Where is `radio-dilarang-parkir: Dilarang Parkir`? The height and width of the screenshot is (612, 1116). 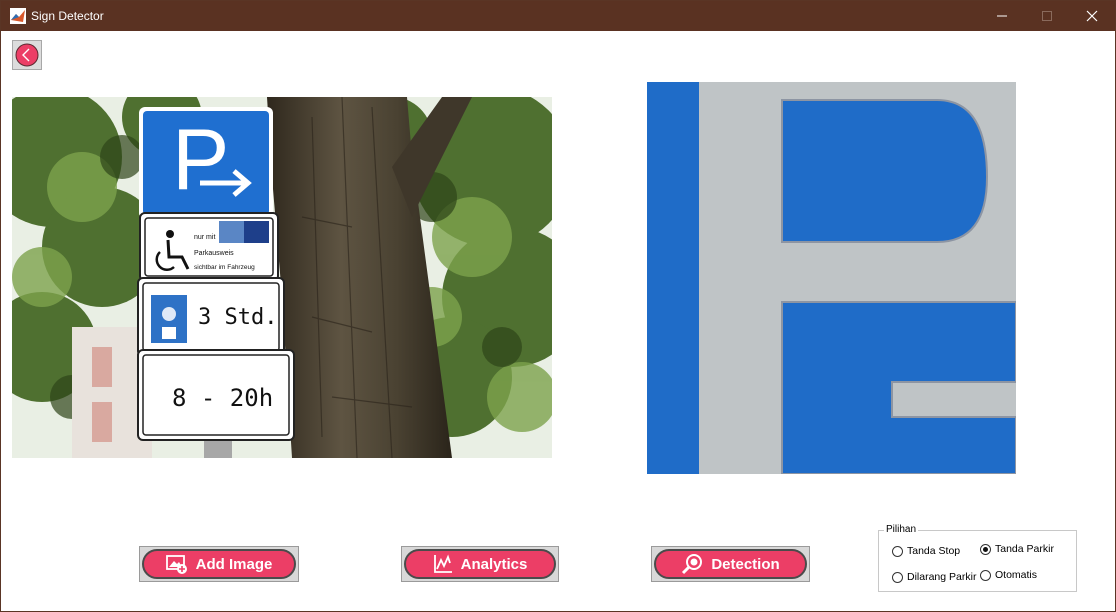
radio-dilarang-parkir: Dilarang Parkir is located at coordinates (934, 577).